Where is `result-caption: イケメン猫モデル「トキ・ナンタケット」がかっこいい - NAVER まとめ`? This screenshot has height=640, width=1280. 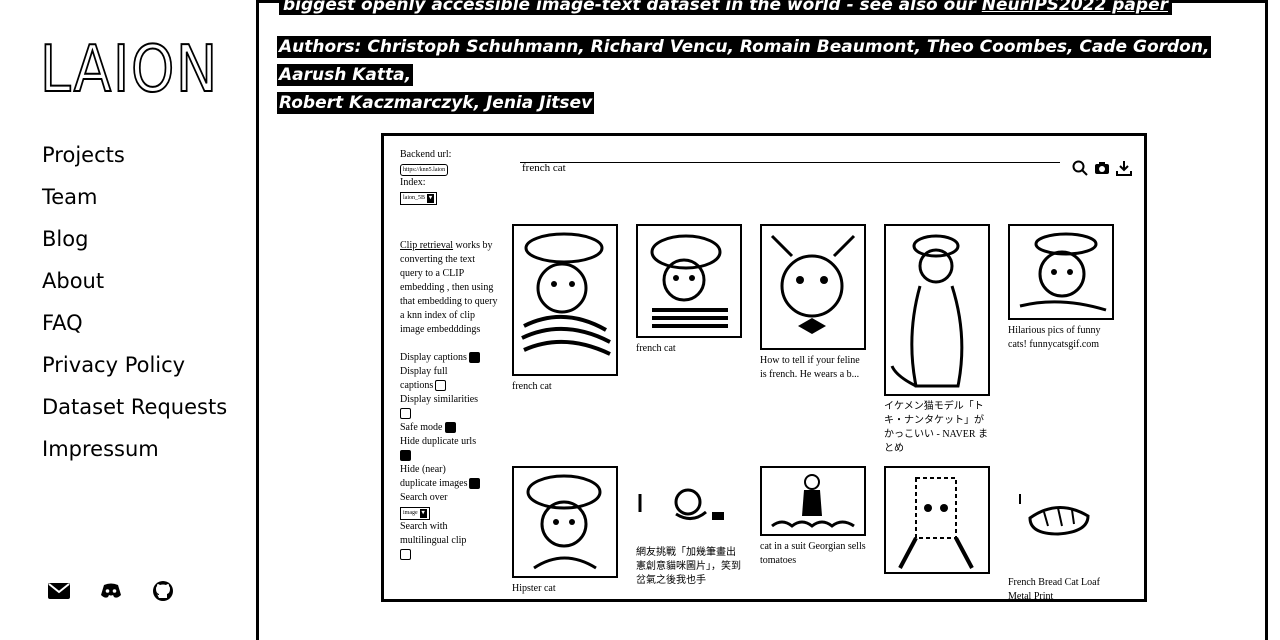
result-caption: イケメン猫モデル「トキ・ナンタケット」がかっこいい - NAVER まとめ is located at coordinates (936, 427).